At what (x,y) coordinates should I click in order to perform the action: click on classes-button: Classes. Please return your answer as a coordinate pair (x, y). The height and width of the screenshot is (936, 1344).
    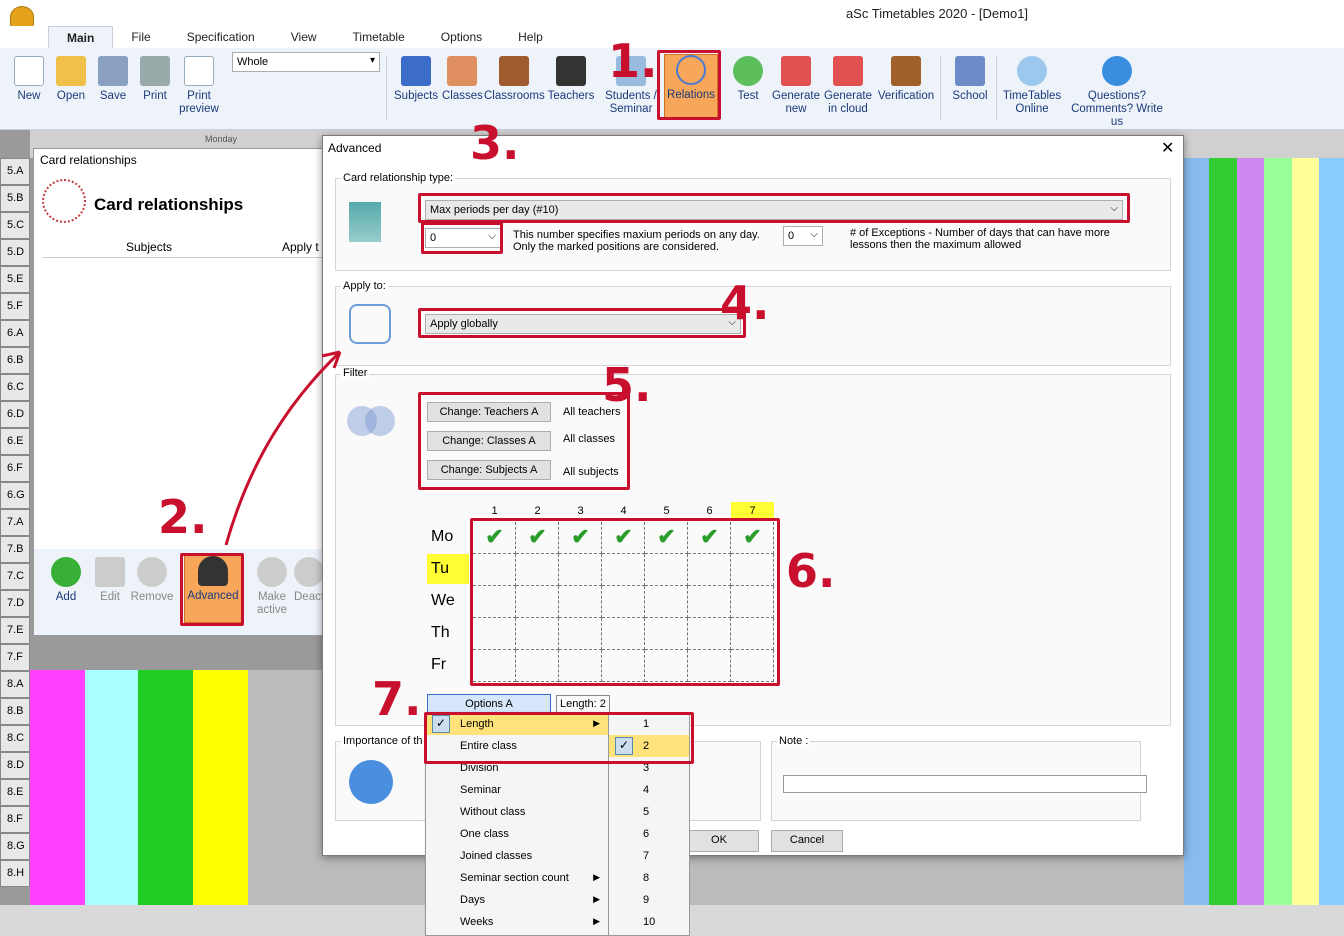
    Looking at the image, I should click on (462, 79).